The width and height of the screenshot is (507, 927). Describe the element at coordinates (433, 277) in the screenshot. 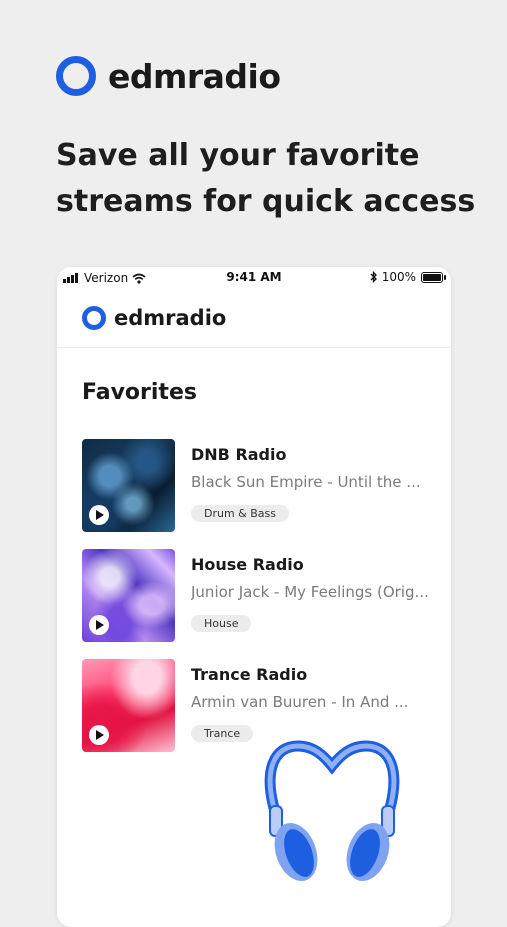

I see `battery-icon` at that location.